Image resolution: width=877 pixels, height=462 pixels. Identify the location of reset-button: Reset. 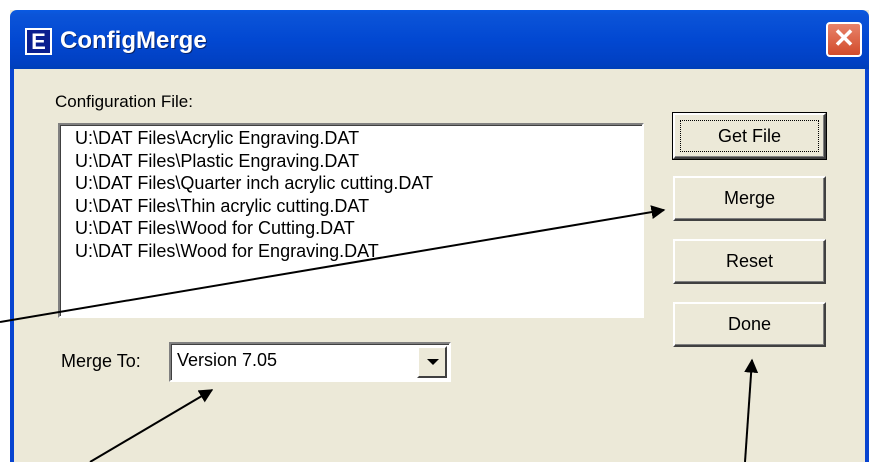
(749, 261).